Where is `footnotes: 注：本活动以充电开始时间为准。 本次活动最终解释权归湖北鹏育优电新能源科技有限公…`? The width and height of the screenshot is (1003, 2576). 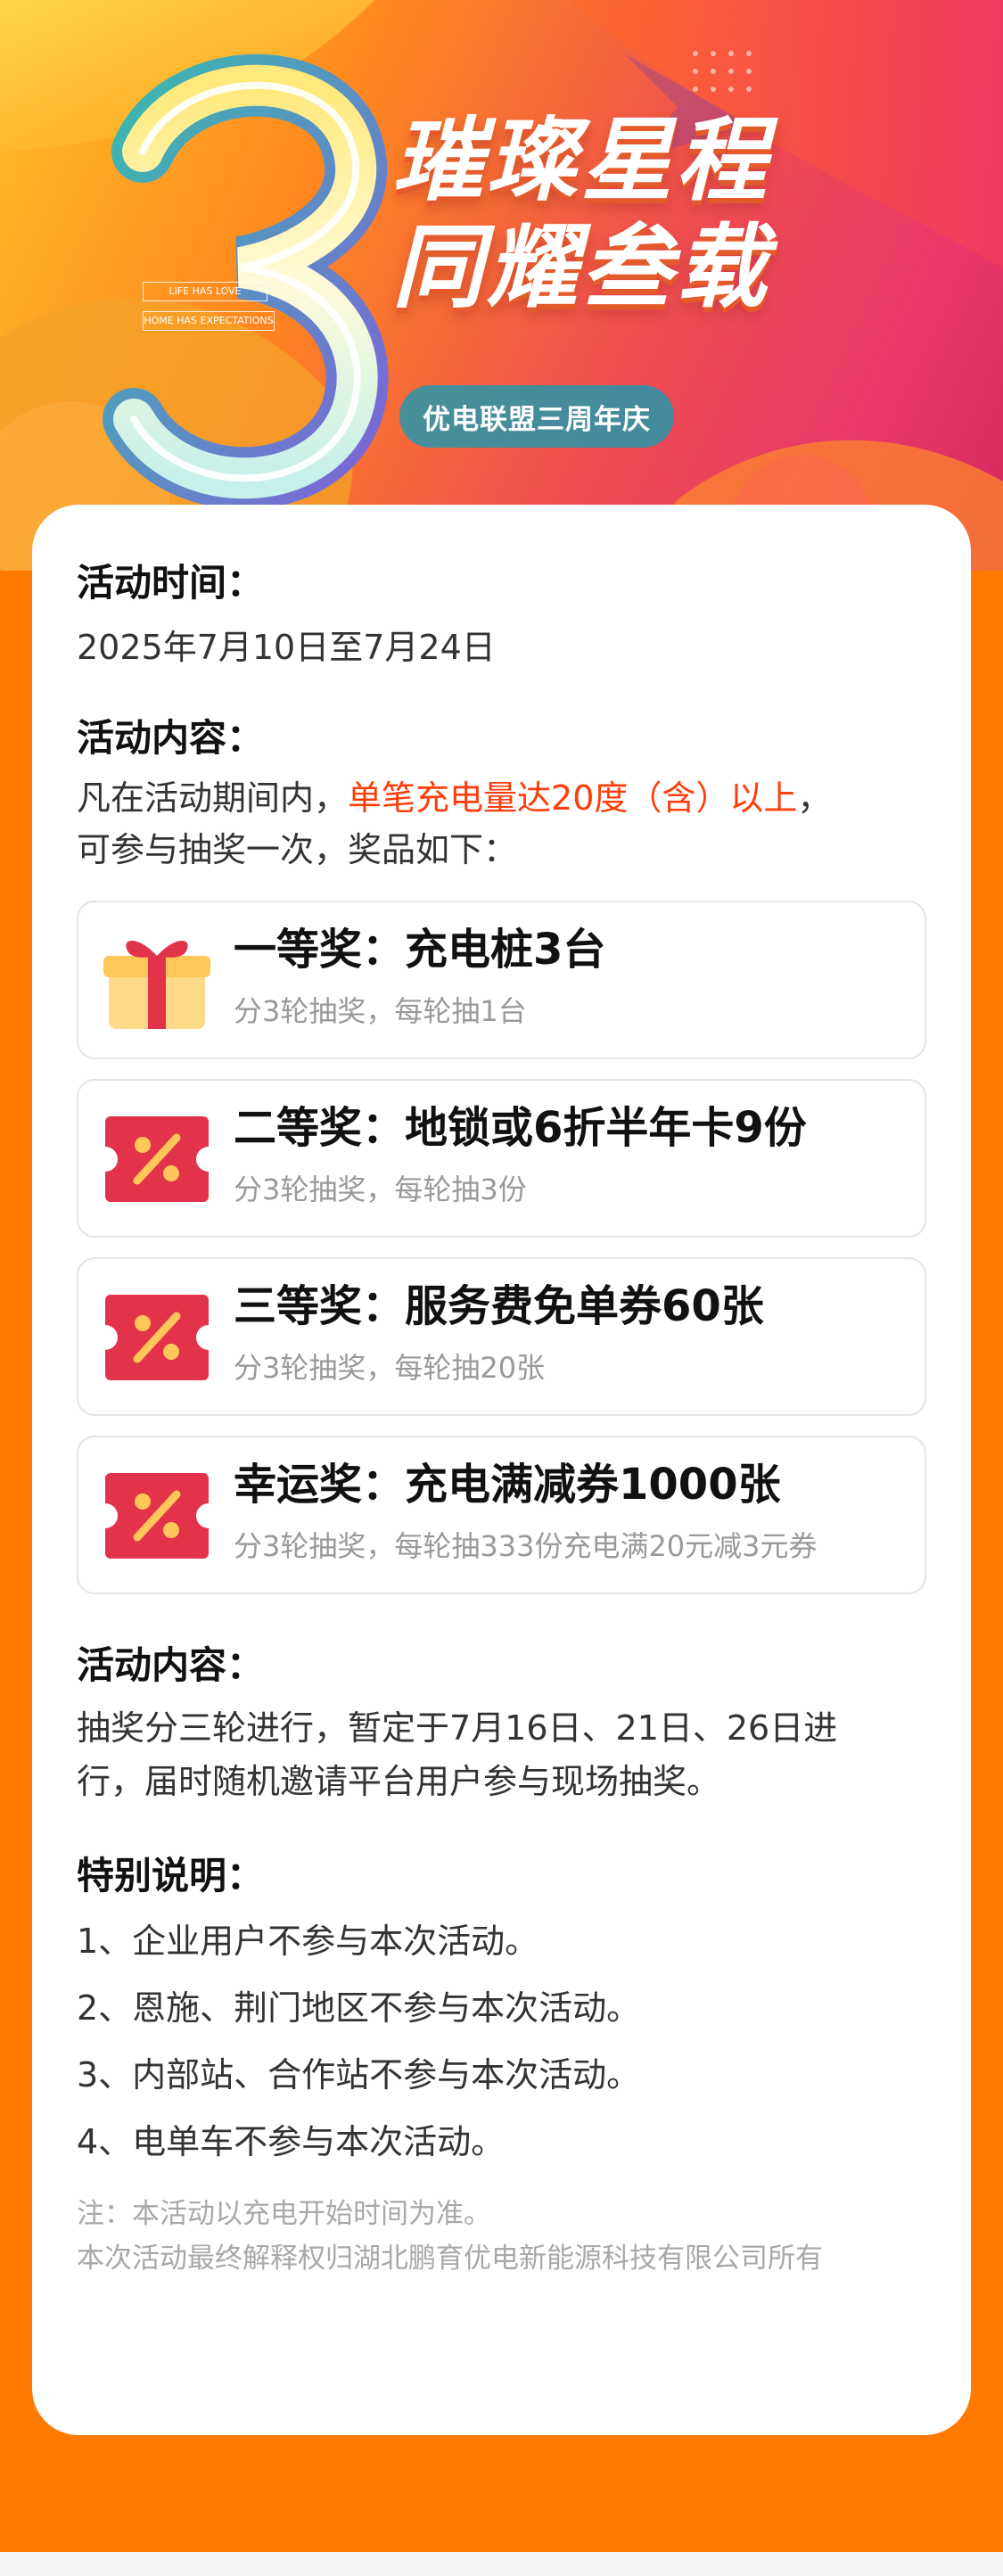 footnotes: 注：本活动以充电开始时间为准。 本次活动最终解释权归湖北鹏育优电新能源科技有限公… is located at coordinates (501, 2236).